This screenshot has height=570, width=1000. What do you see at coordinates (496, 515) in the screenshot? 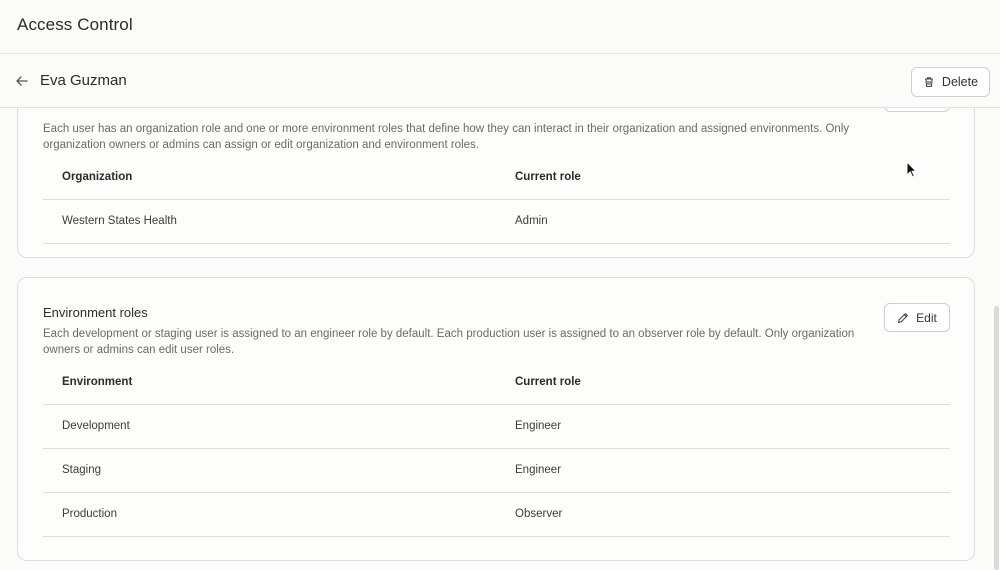
I see `table-row: Production Observer` at bounding box center [496, 515].